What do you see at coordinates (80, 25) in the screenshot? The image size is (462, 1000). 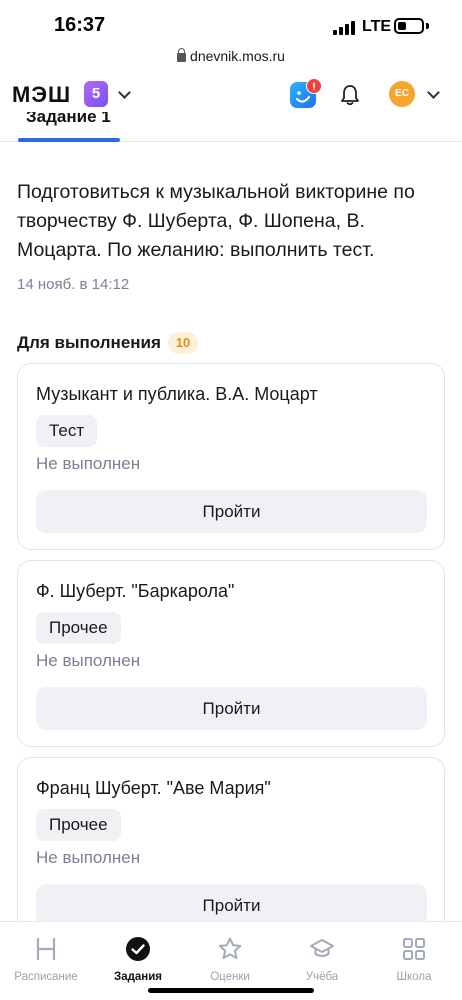 I see `status-time: 16:37` at bounding box center [80, 25].